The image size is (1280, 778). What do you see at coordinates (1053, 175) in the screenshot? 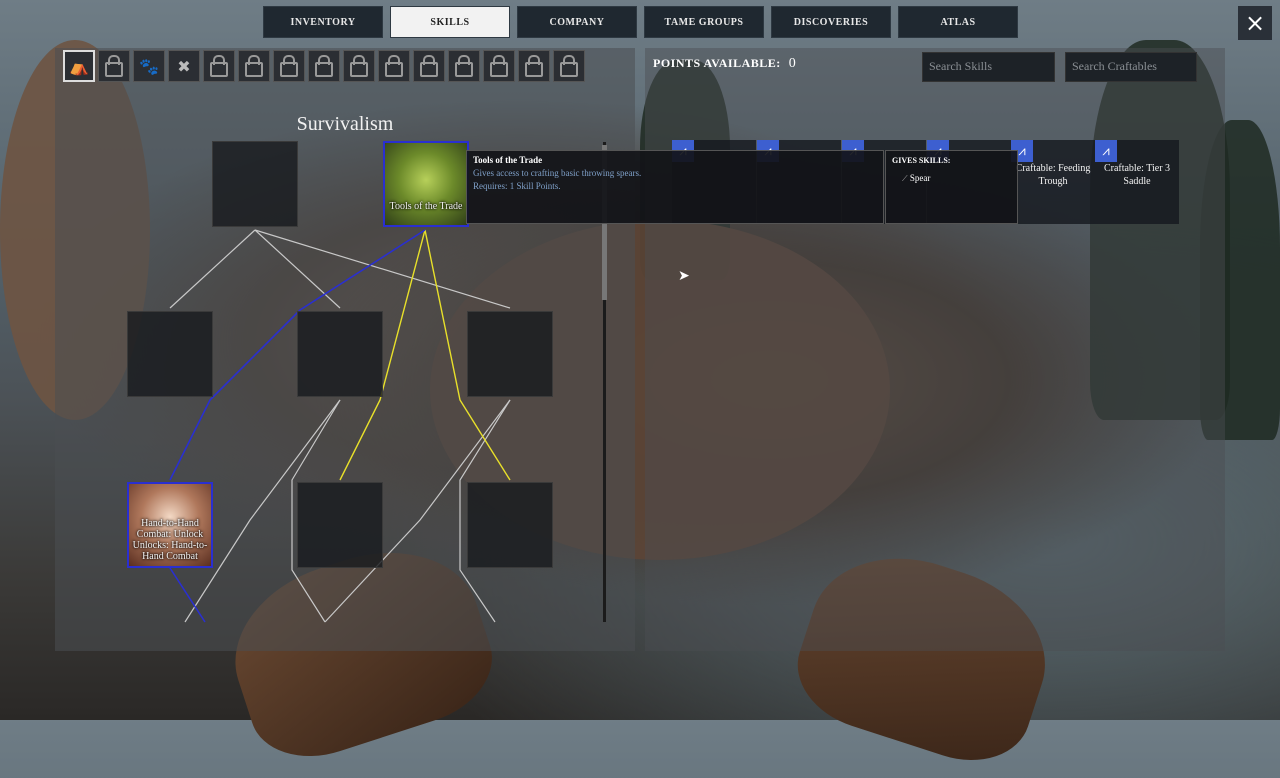
I see `craftable-label: Craftable: Feeding Trough` at bounding box center [1053, 175].